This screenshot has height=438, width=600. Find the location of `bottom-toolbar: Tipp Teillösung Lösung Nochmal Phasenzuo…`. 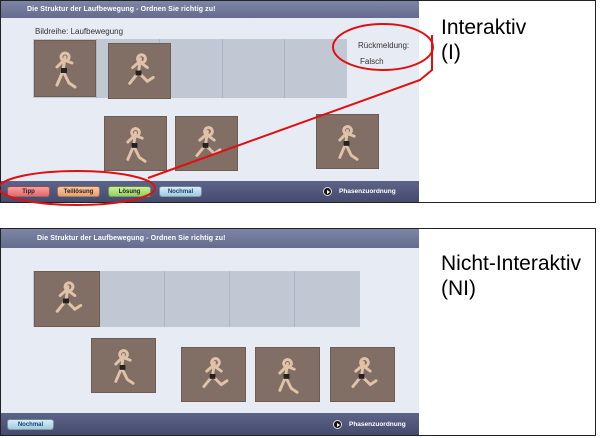

bottom-toolbar: Tipp Teillösung Lösung Nochmal Phasenzuo… is located at coordinates (210, 191).